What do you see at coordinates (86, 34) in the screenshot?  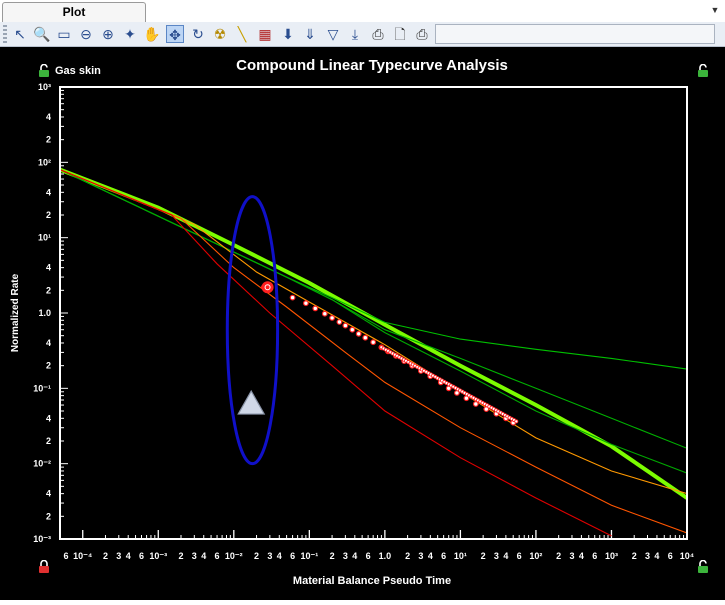 I see `zoom-out-icon: ⊖` at bounding box center [86, 34].